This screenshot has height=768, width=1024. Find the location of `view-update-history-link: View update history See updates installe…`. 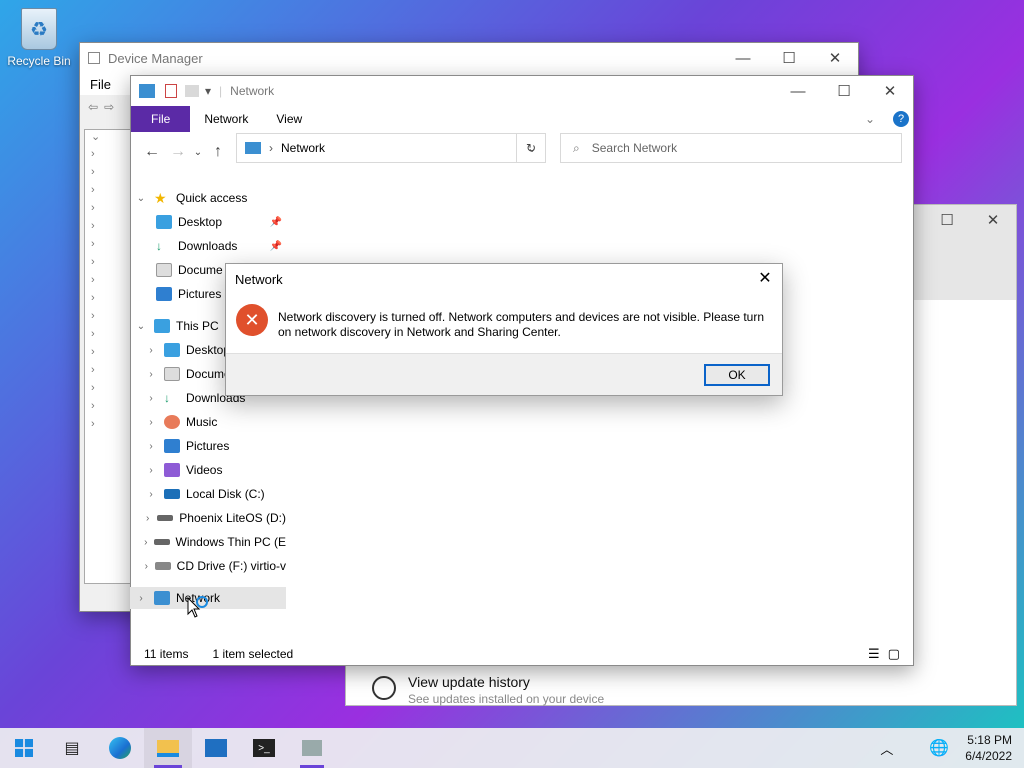

view-update-history-link: View update history See updates installe… is located at coordinates (488, 690).